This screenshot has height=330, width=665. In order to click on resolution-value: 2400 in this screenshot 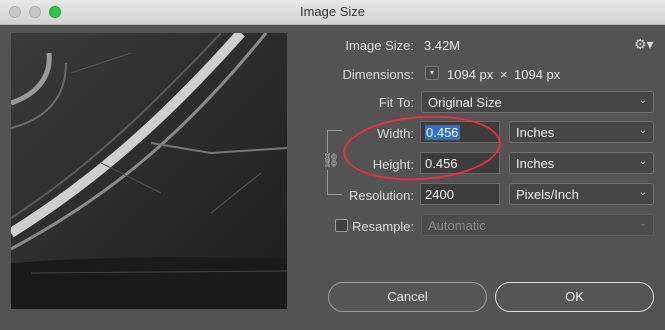, I will do `click(439, 194)`.